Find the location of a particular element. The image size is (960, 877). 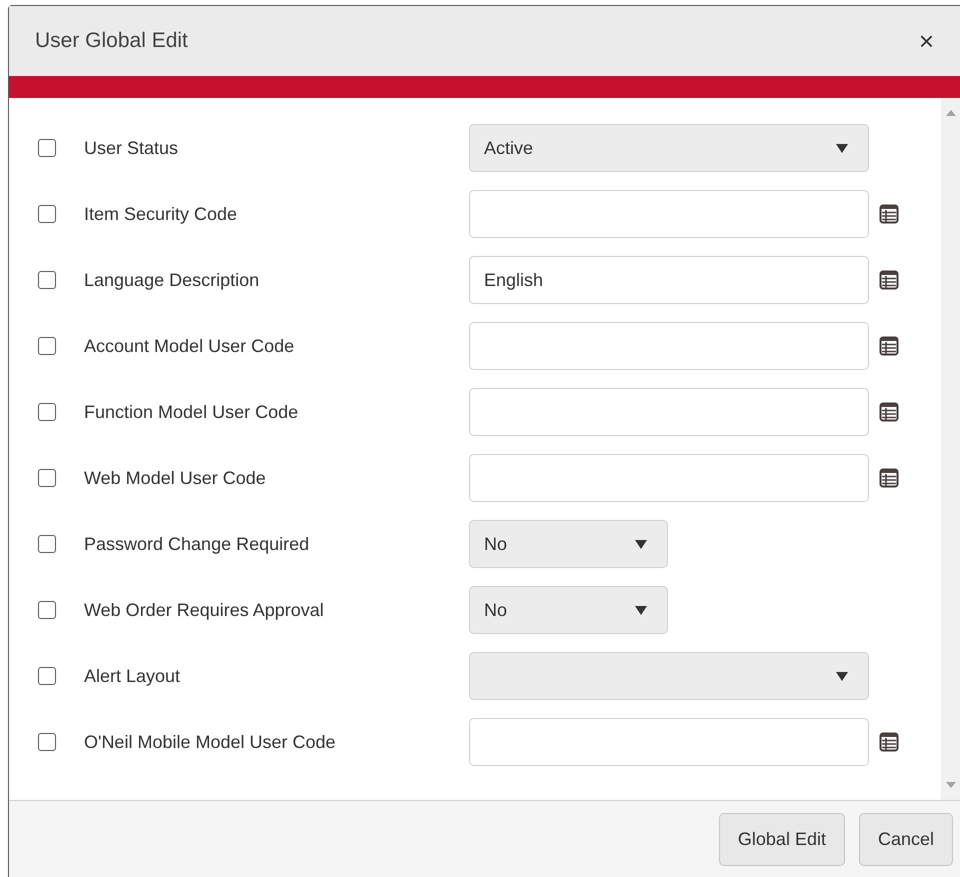

field-label: User Status is located at coordinates (132, 148).